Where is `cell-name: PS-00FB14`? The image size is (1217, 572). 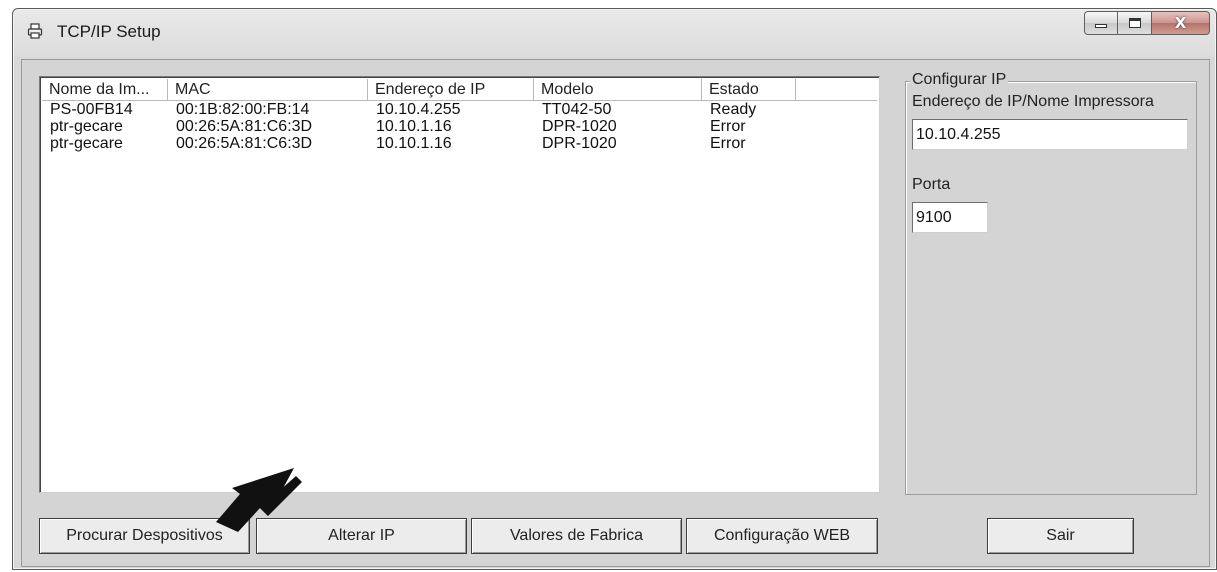
cell-name: PS-00FB14 is located at coordinates (91, 109).